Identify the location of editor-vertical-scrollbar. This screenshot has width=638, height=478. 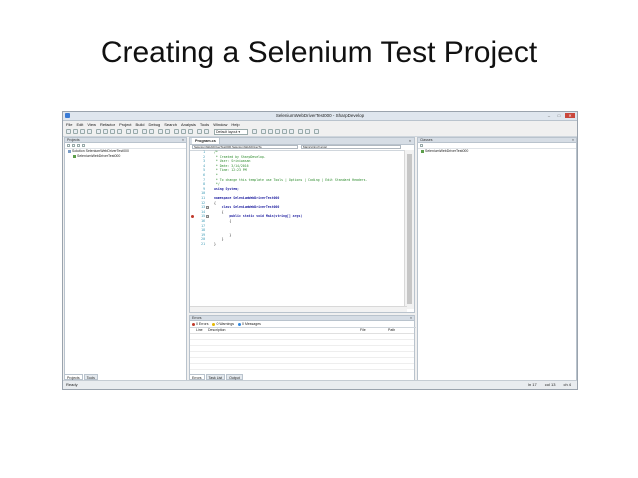
(409, 229).